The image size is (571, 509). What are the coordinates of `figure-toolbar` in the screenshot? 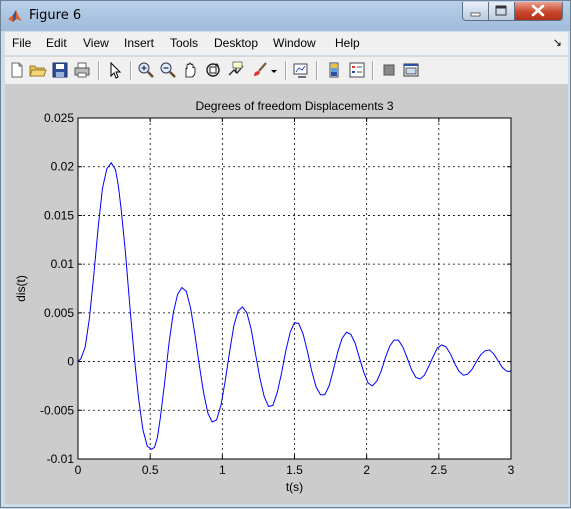 It's located at (286, 70).